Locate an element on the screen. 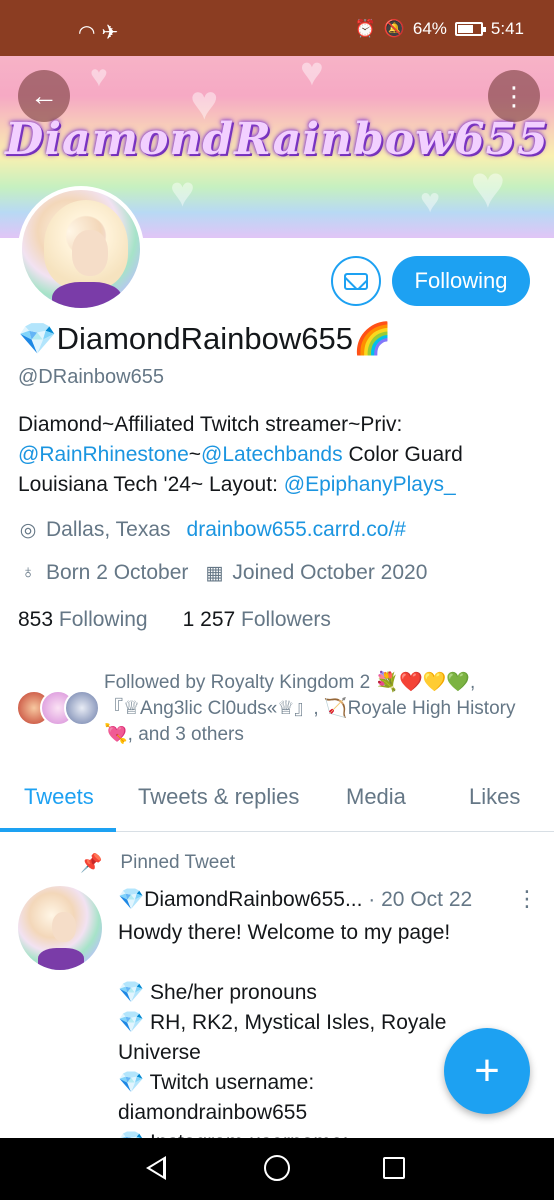 This screenshot has height=1200, width=554. plus-icon: + is located at coordinates (487, 1070).